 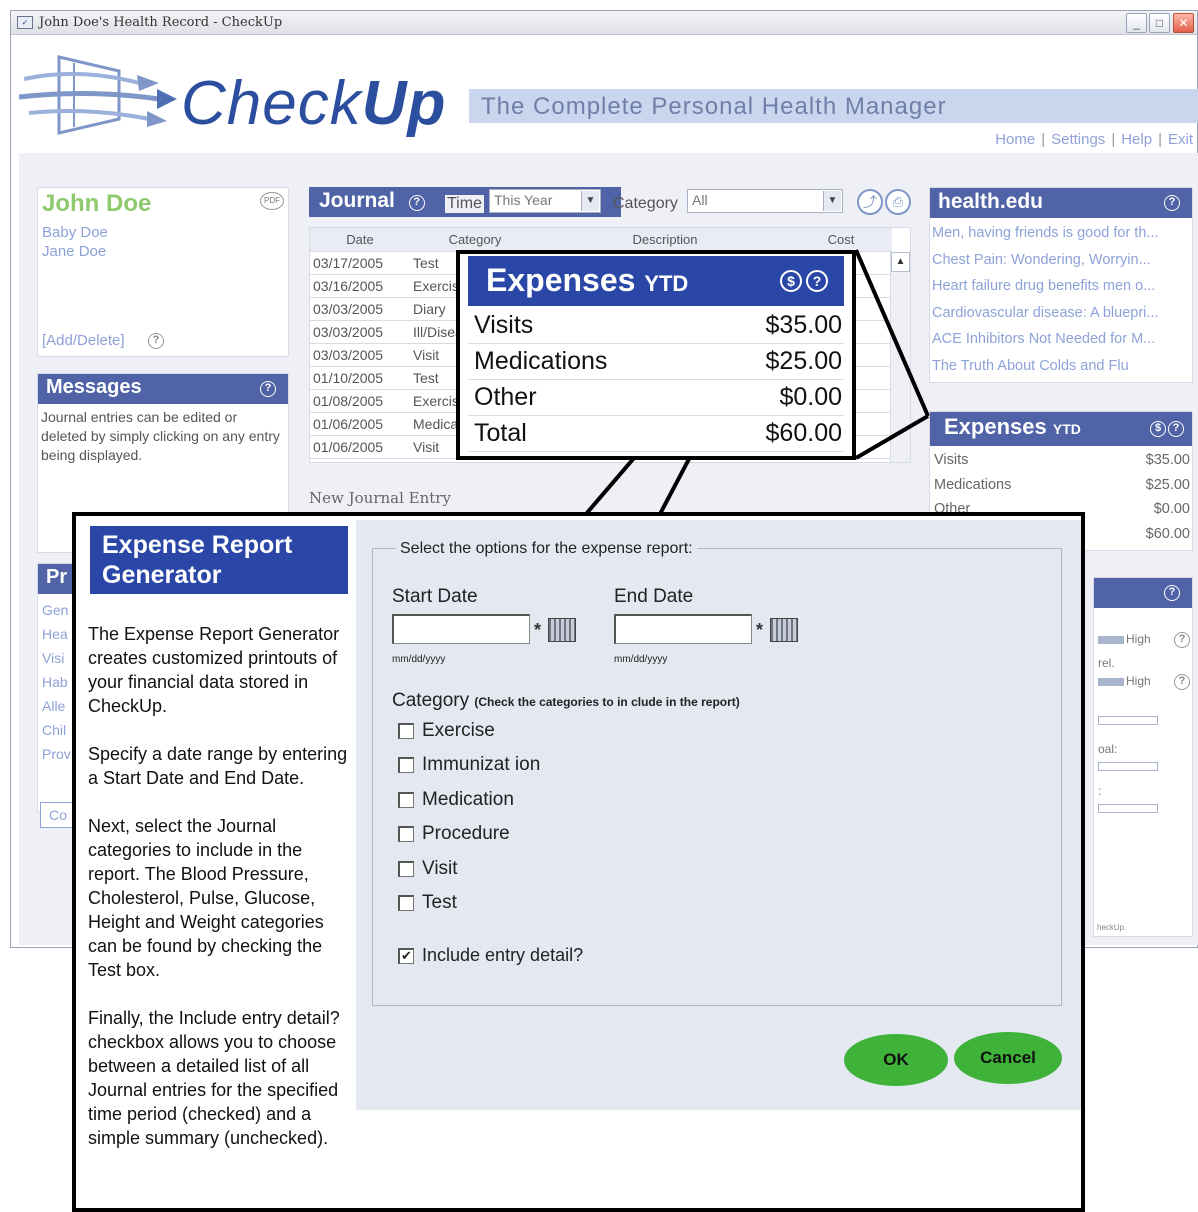 What do you see at coordinates (490, 955) in the screenshot?
I see `include-detail-checkbox-row: ✔ Include entry detail?` at bounding box center [490, 955].